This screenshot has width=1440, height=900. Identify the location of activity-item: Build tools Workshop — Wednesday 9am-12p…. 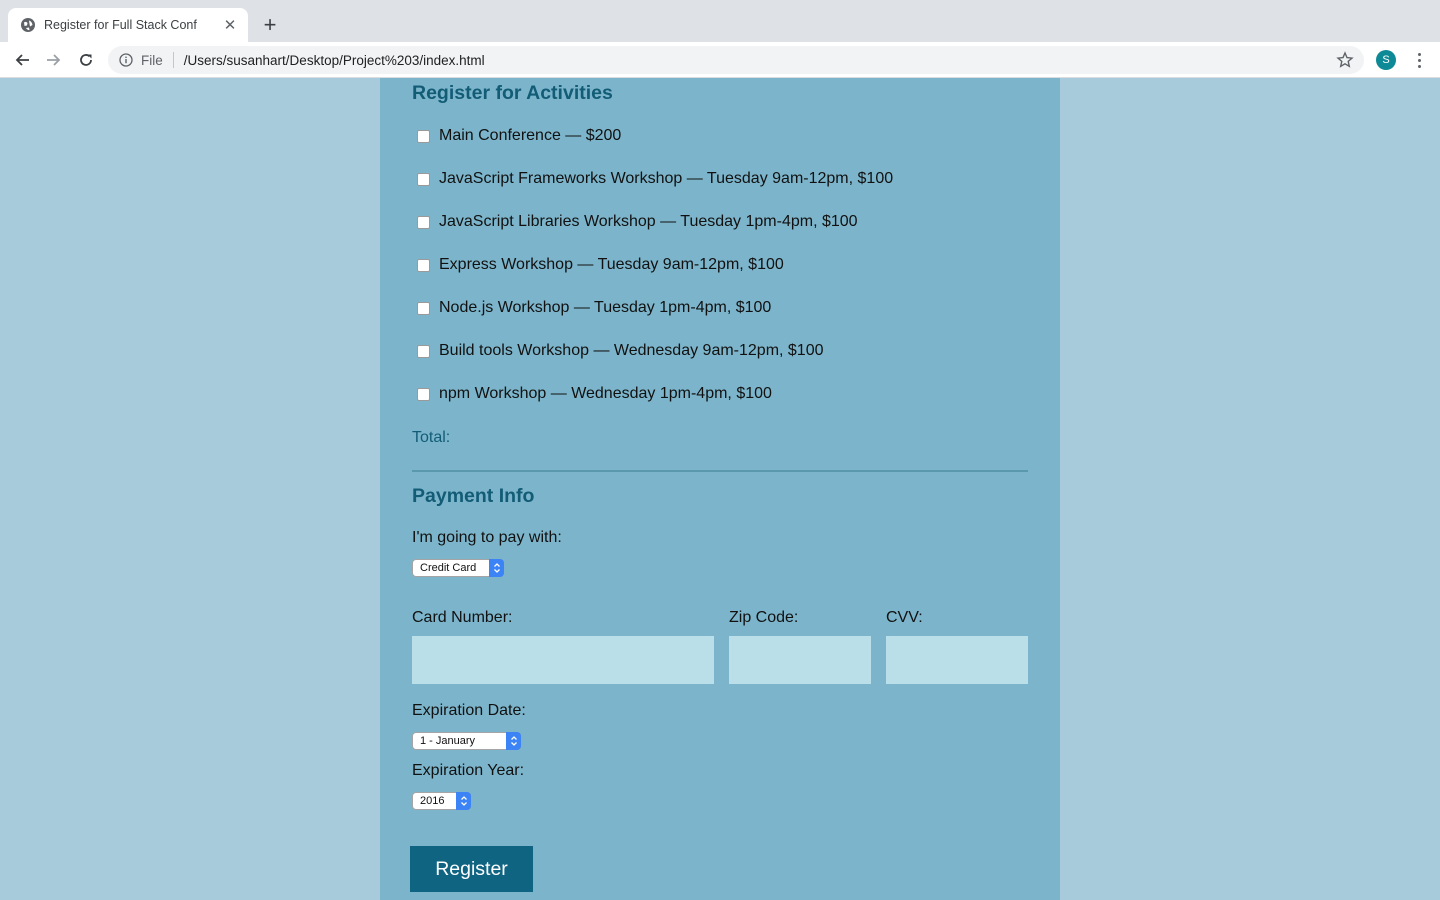
(618, 351).